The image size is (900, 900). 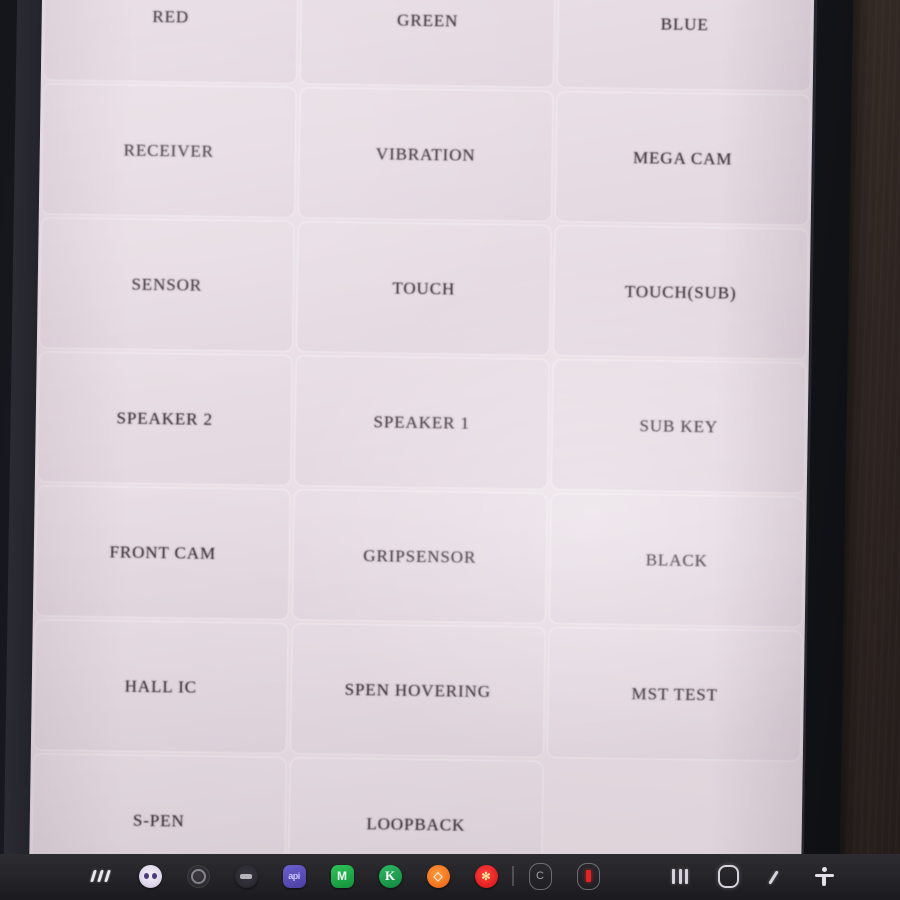 I want to click on app-green-icon: M, so click(x=342, y=876).